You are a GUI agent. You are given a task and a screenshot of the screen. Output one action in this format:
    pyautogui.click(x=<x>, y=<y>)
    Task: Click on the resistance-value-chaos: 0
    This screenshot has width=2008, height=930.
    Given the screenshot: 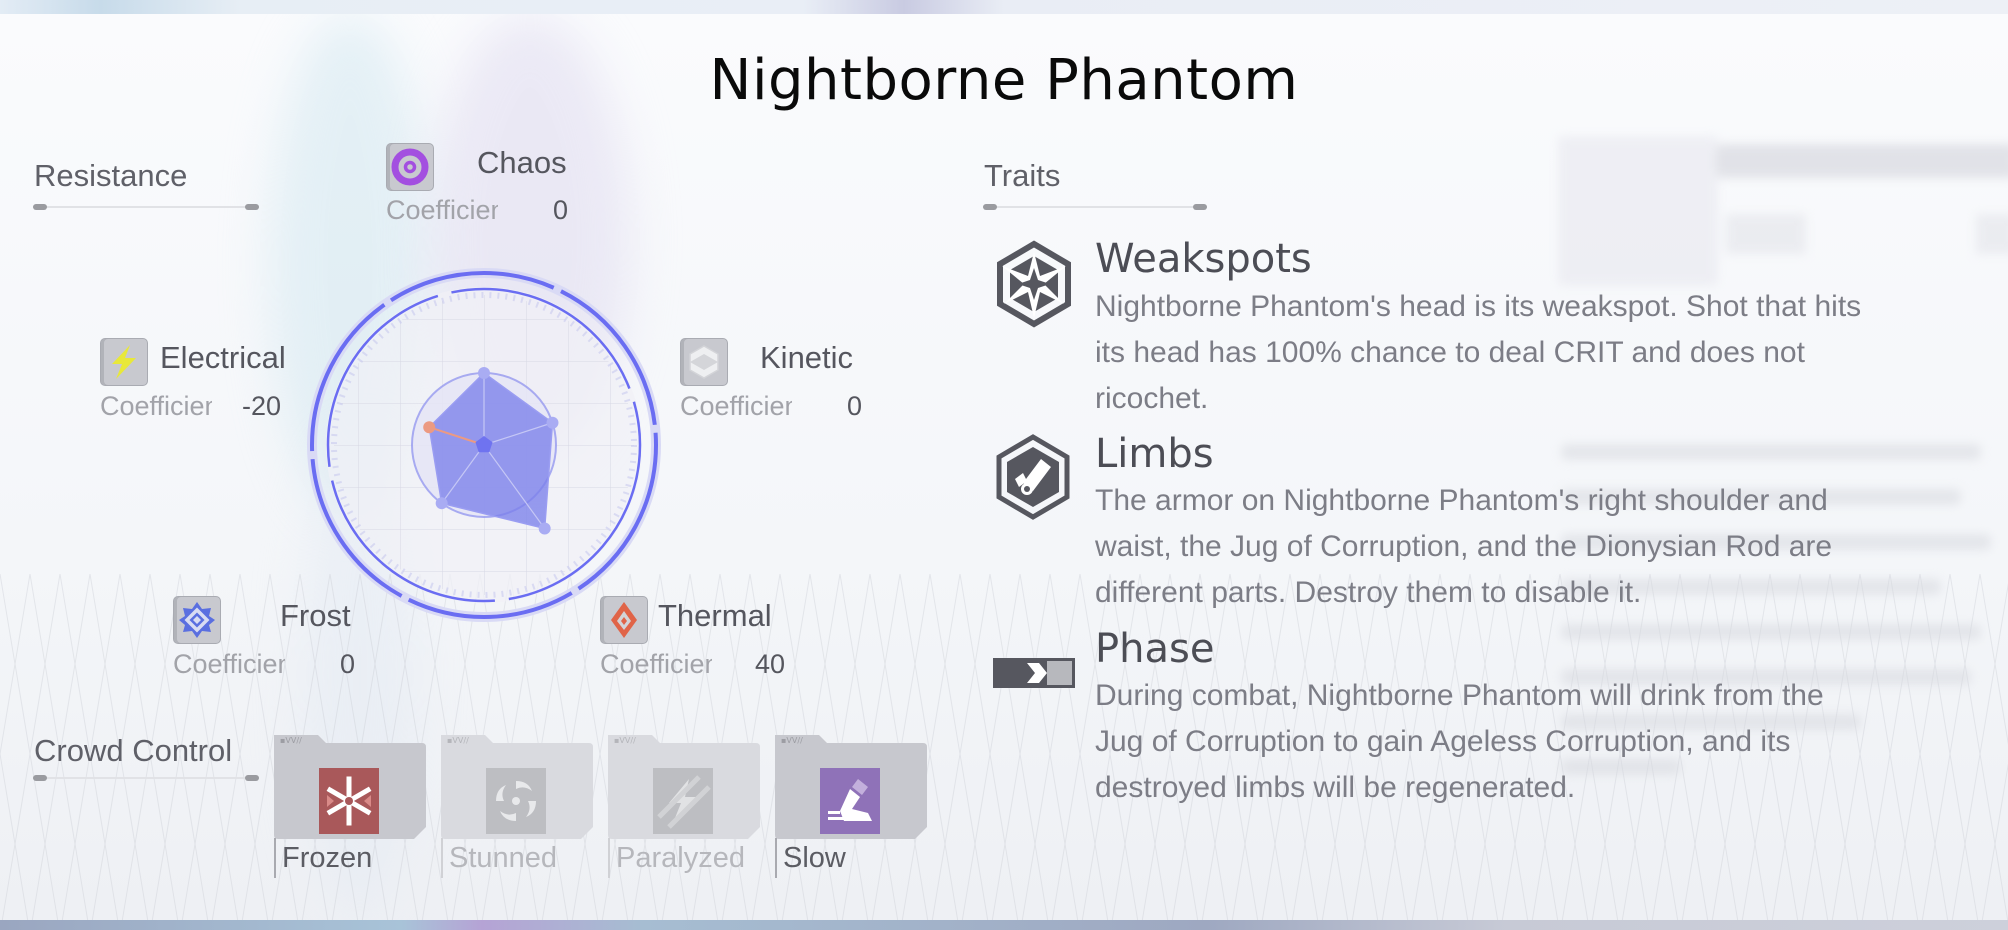 What is the action you would take?
    pyautogui.click(x=561, y=210)
    